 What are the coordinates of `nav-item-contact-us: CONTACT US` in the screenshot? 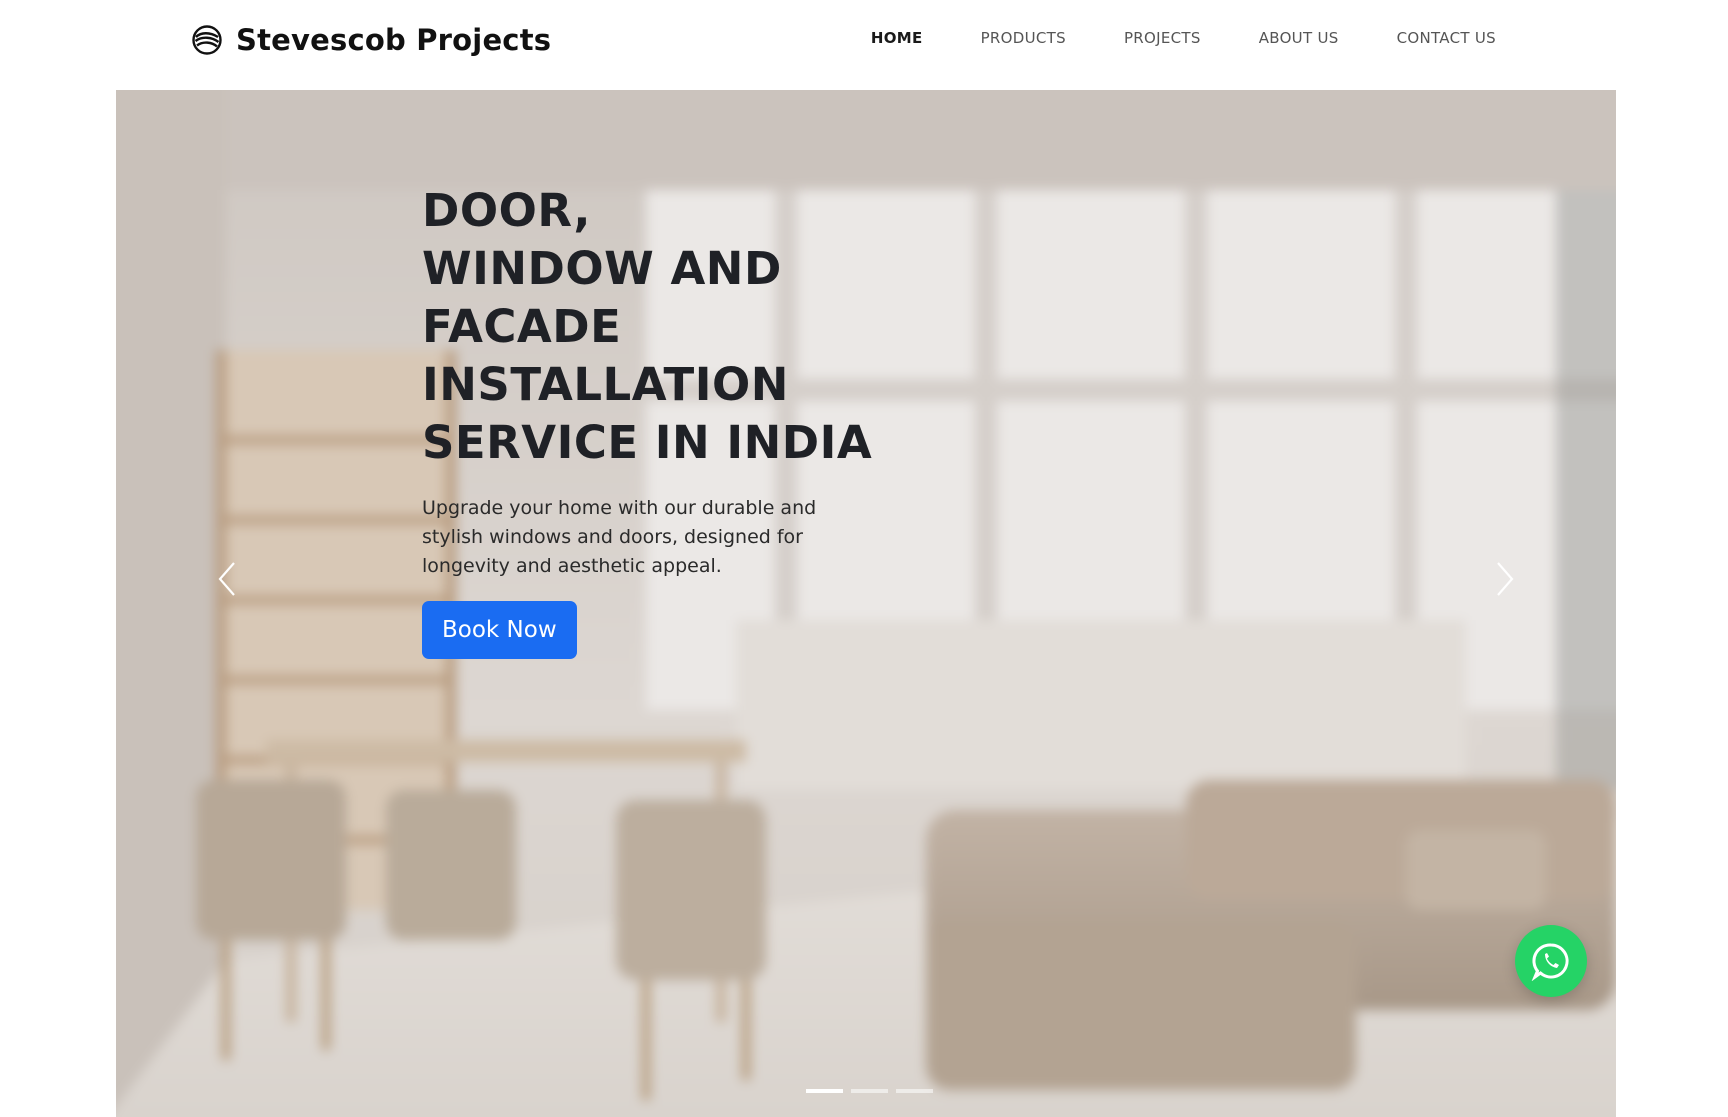 It's located at (1446, 38).